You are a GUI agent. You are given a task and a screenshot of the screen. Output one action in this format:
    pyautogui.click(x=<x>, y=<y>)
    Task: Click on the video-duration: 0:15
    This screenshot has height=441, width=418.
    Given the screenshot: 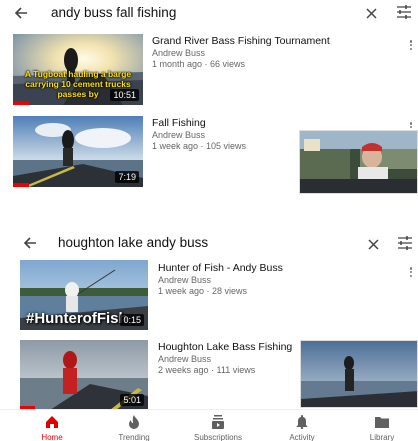 What is the action you would take?
    pyautogui.click(x=132, y=320)
    